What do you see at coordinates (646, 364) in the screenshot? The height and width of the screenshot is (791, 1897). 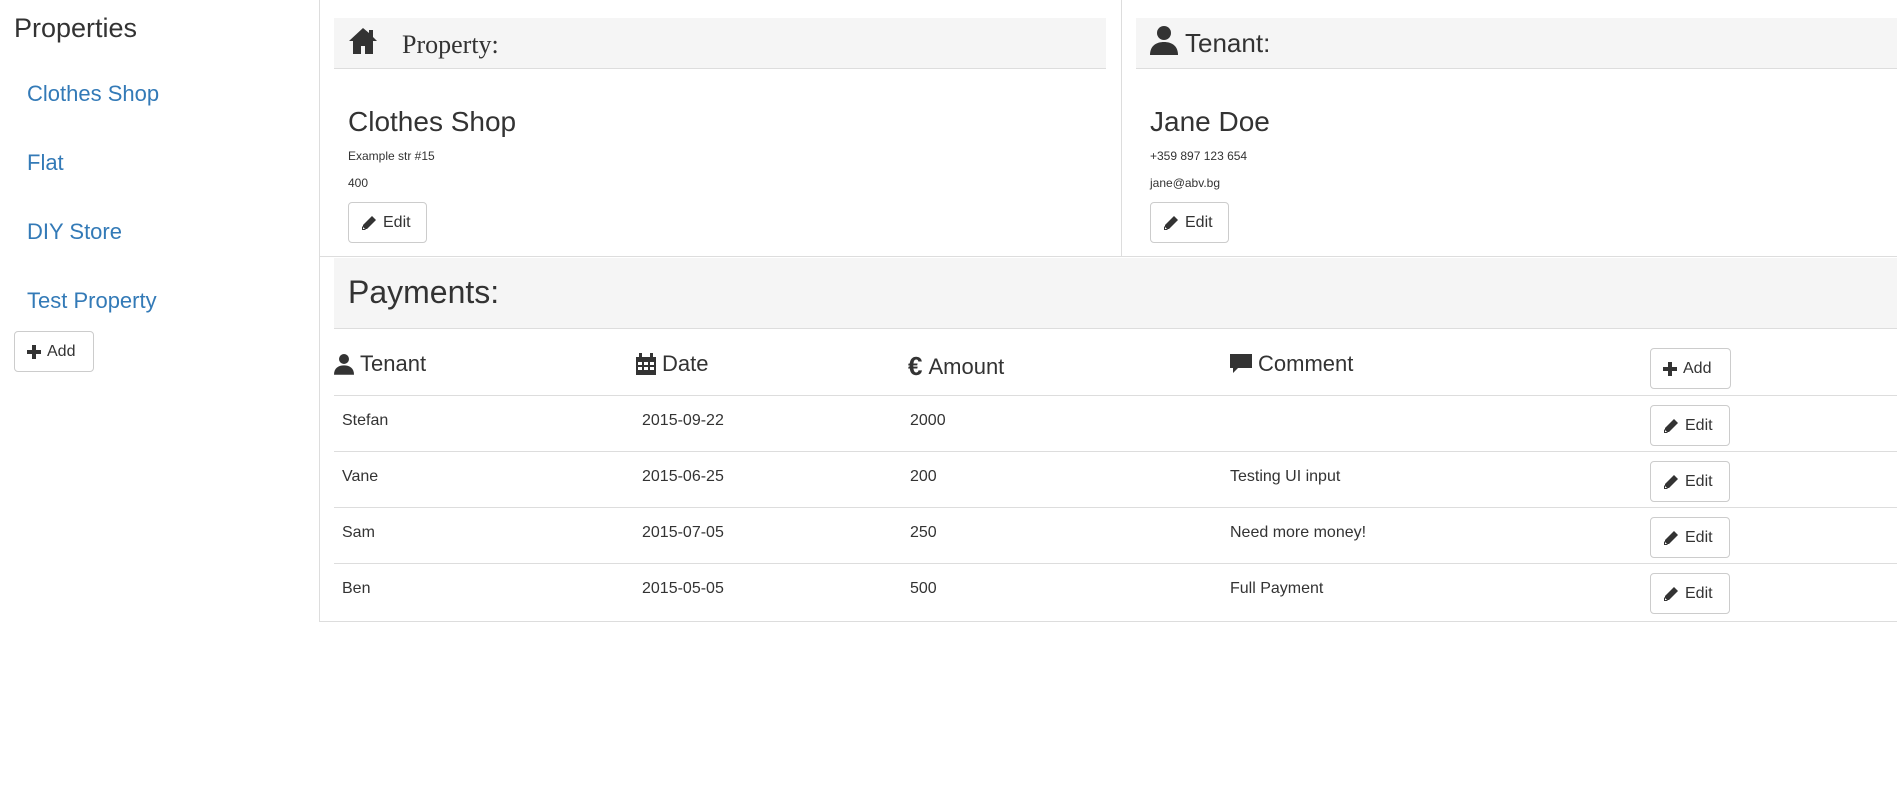 I see `calendar-icon` at bounding box center [646, 364].